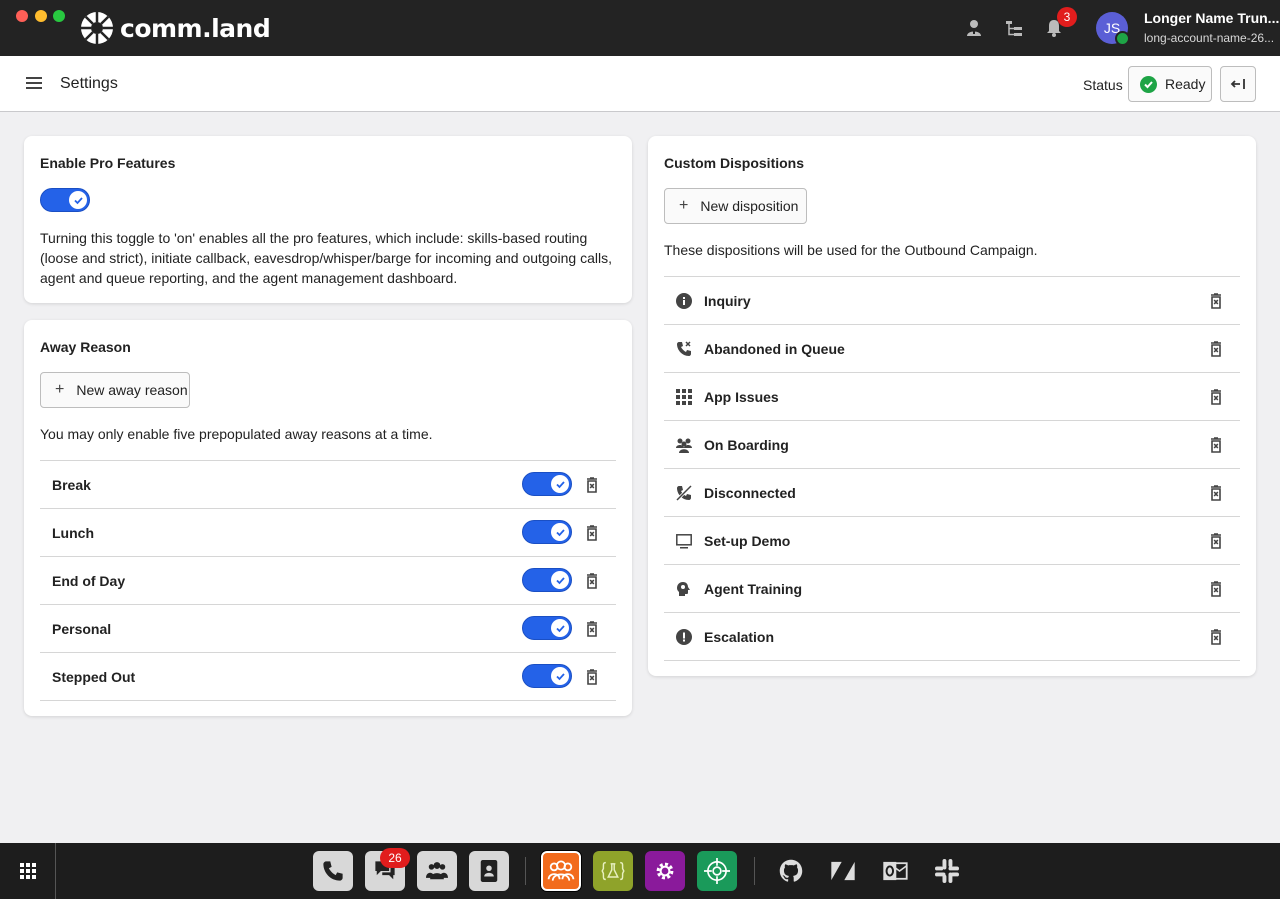 The image size is (1280, 899). I want to click on target-icon, so click(717, 871).